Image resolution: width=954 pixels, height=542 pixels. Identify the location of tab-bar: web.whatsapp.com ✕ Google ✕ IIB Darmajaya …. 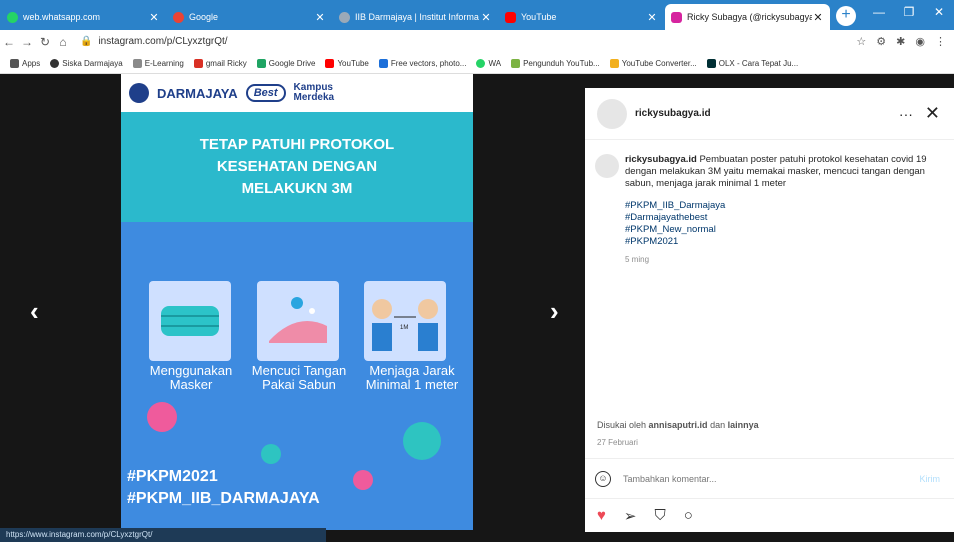
(477, 15).